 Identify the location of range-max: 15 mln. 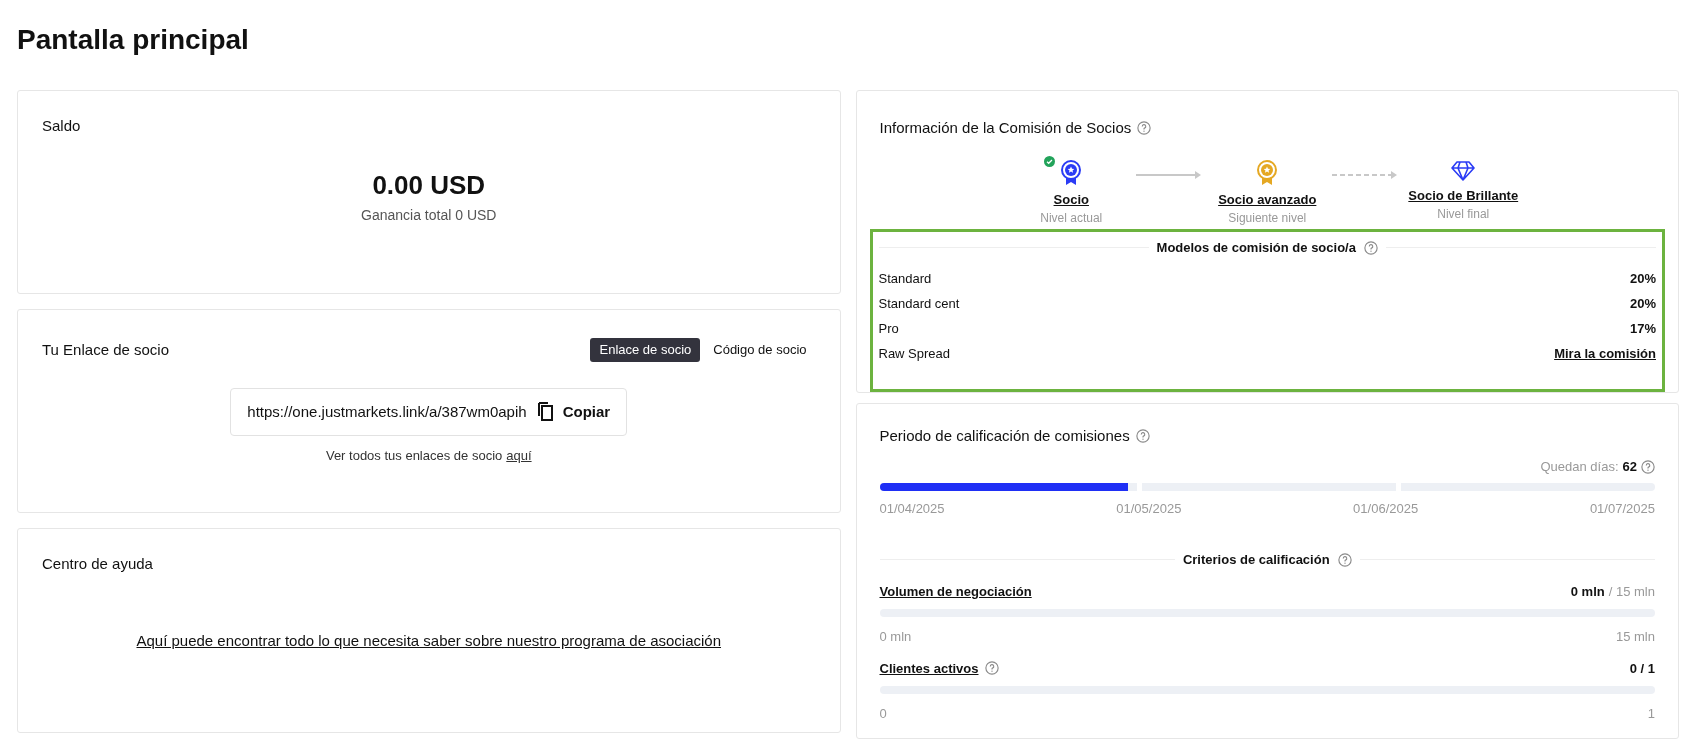
(1635, 637).